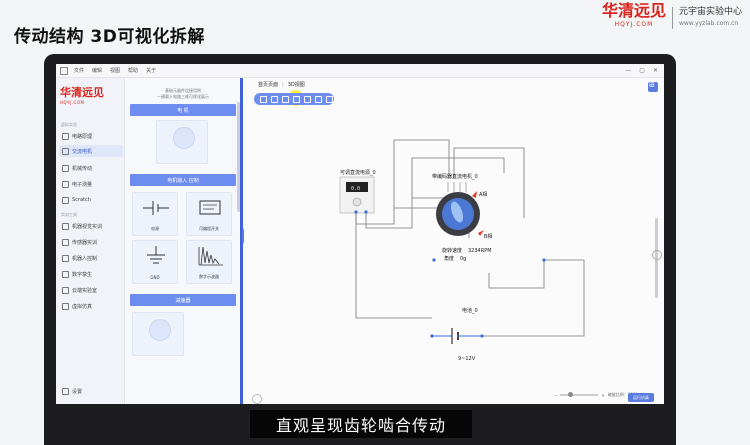  What do you see at coordinates (81, 200) in the screenshot?
I see `sidebar-item-label: Scratch` at bounding box center [81, 200].